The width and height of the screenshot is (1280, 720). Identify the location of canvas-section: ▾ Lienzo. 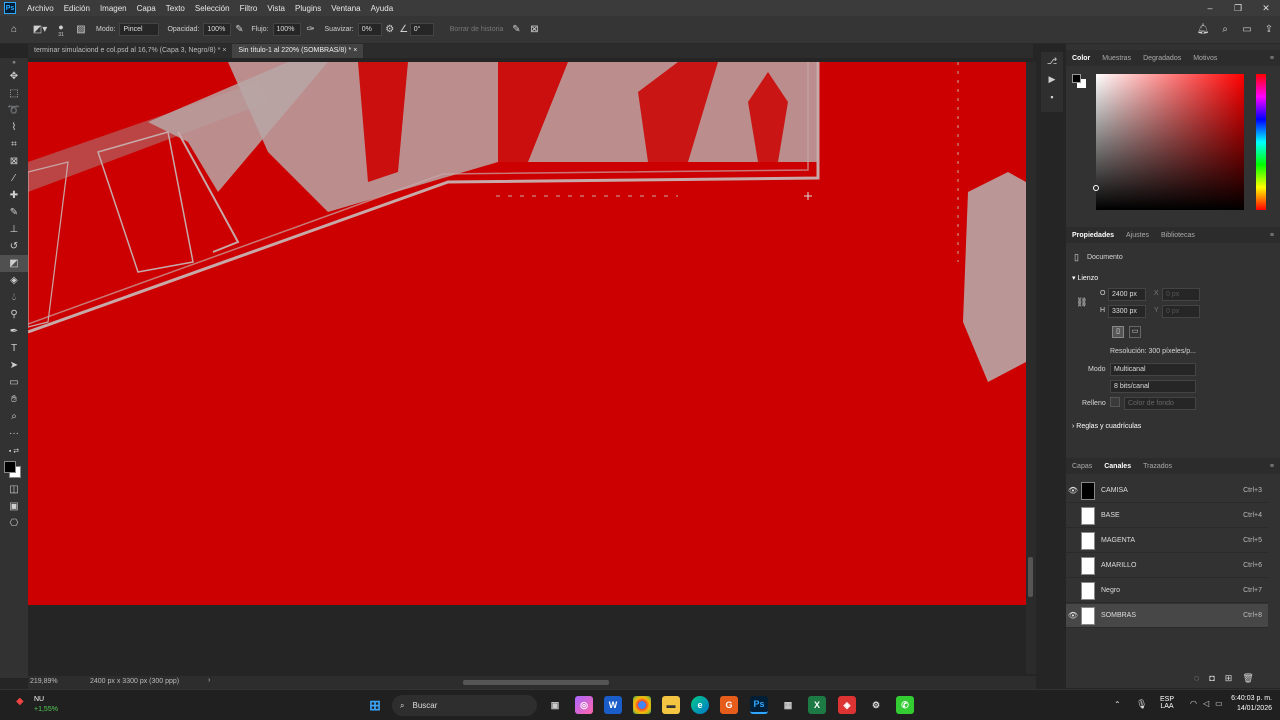
(1085, 278).